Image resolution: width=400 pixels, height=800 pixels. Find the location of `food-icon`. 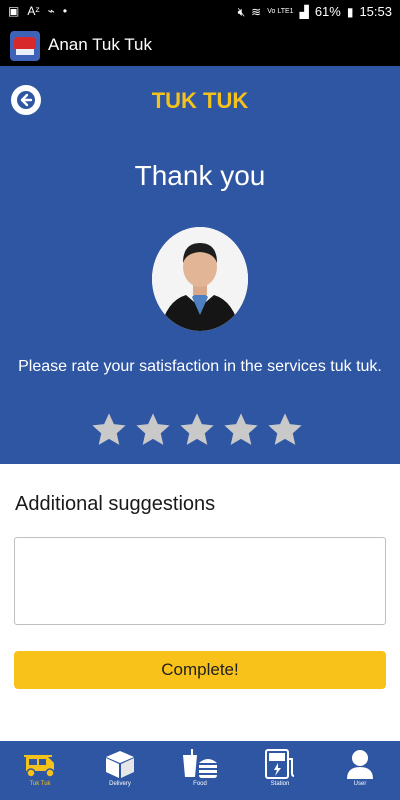

food-icon is located at coordinates (200, 763).